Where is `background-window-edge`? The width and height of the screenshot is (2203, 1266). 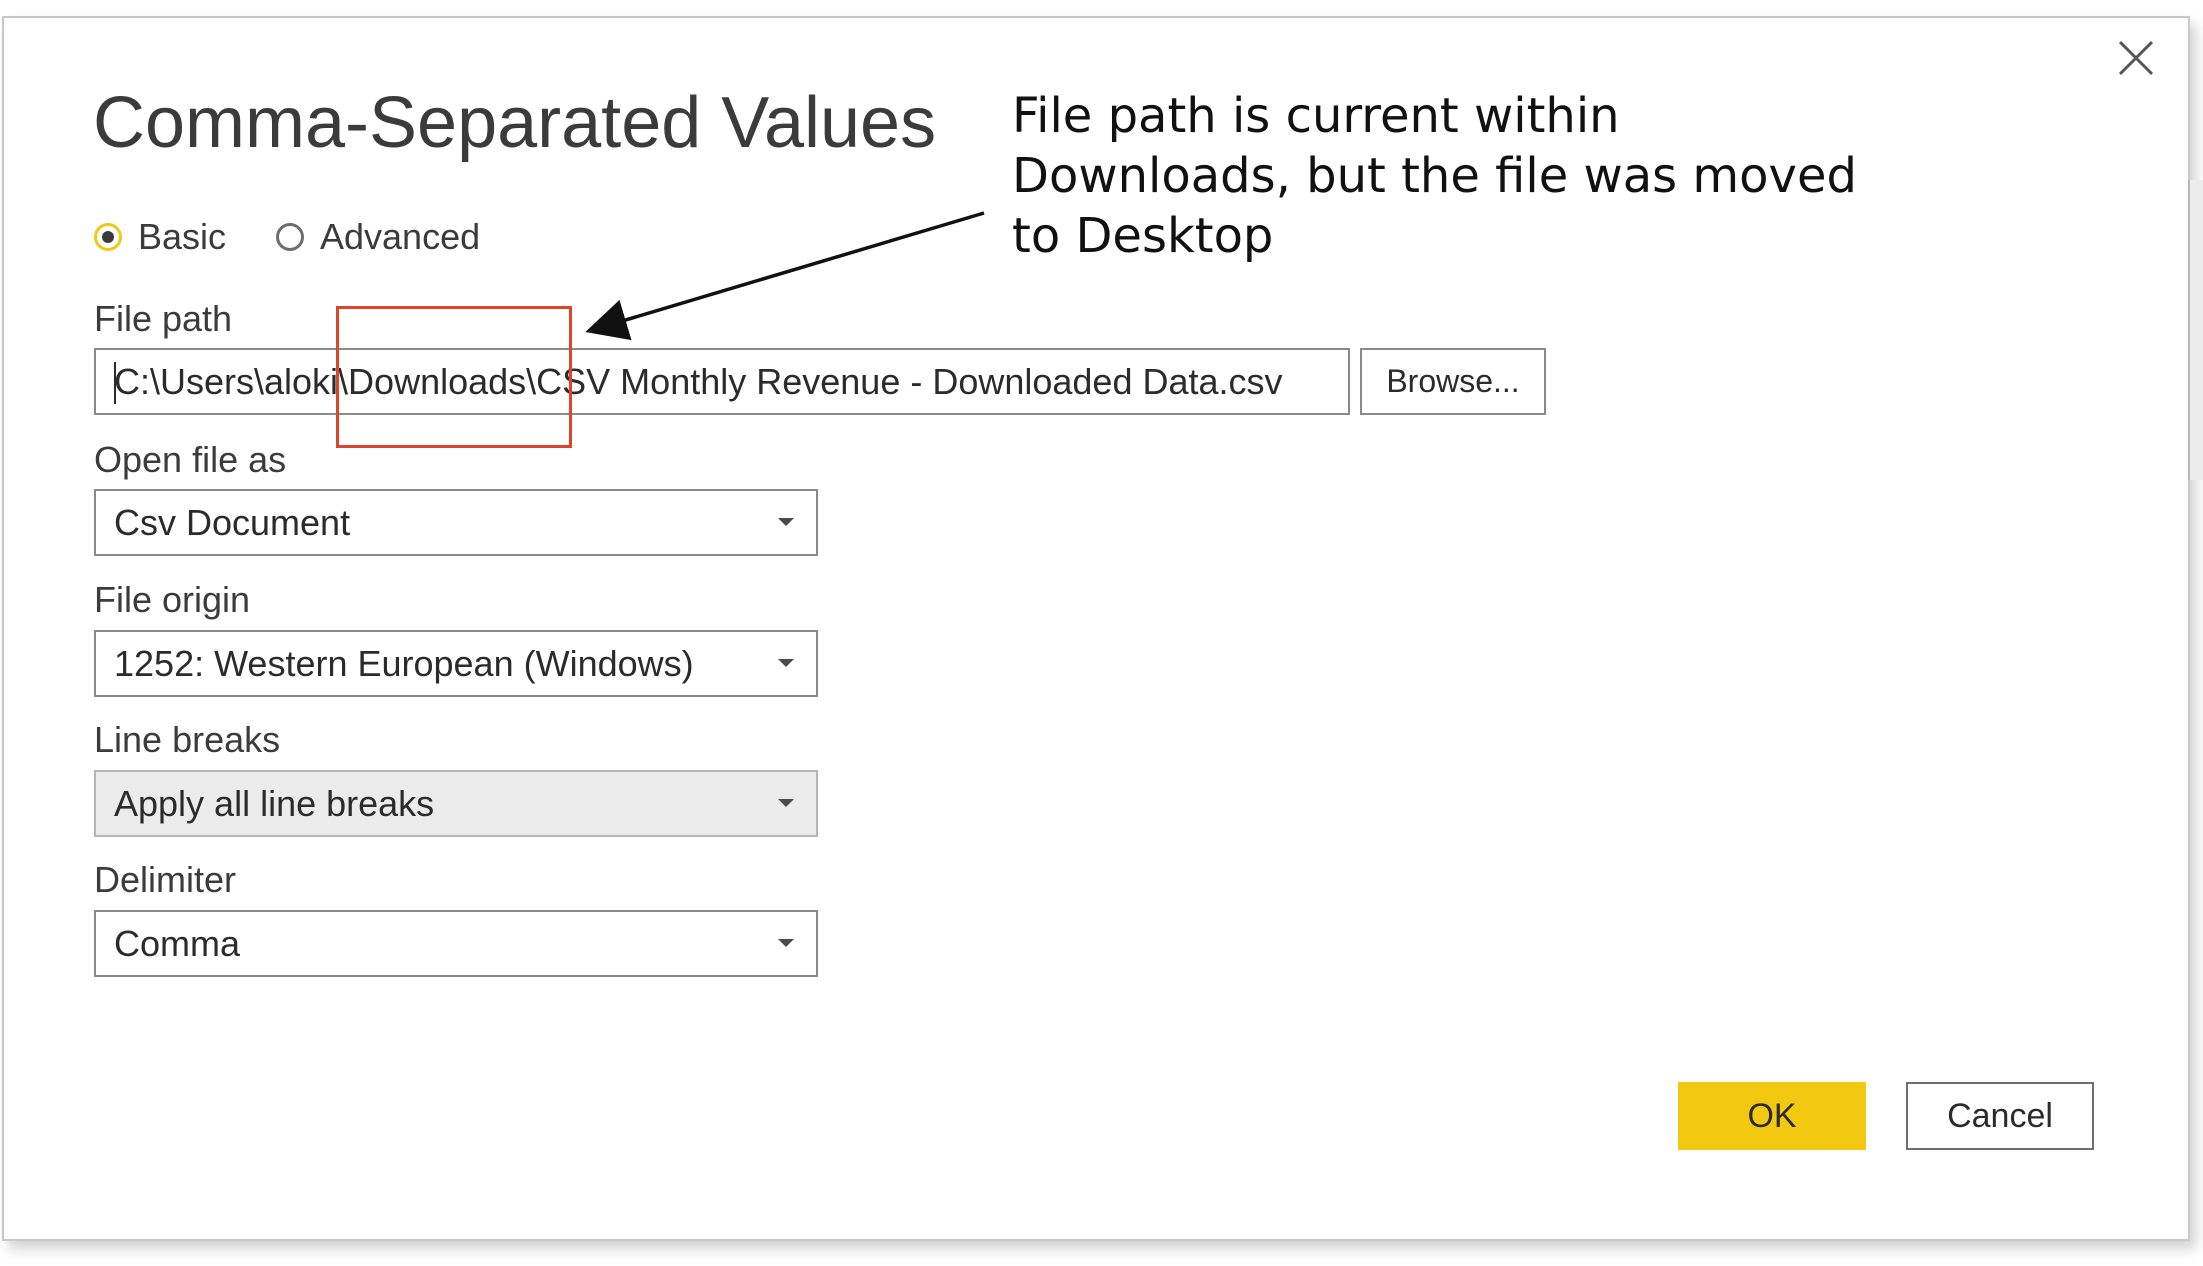 background-window-edge is located at coordinates (2195, 330).